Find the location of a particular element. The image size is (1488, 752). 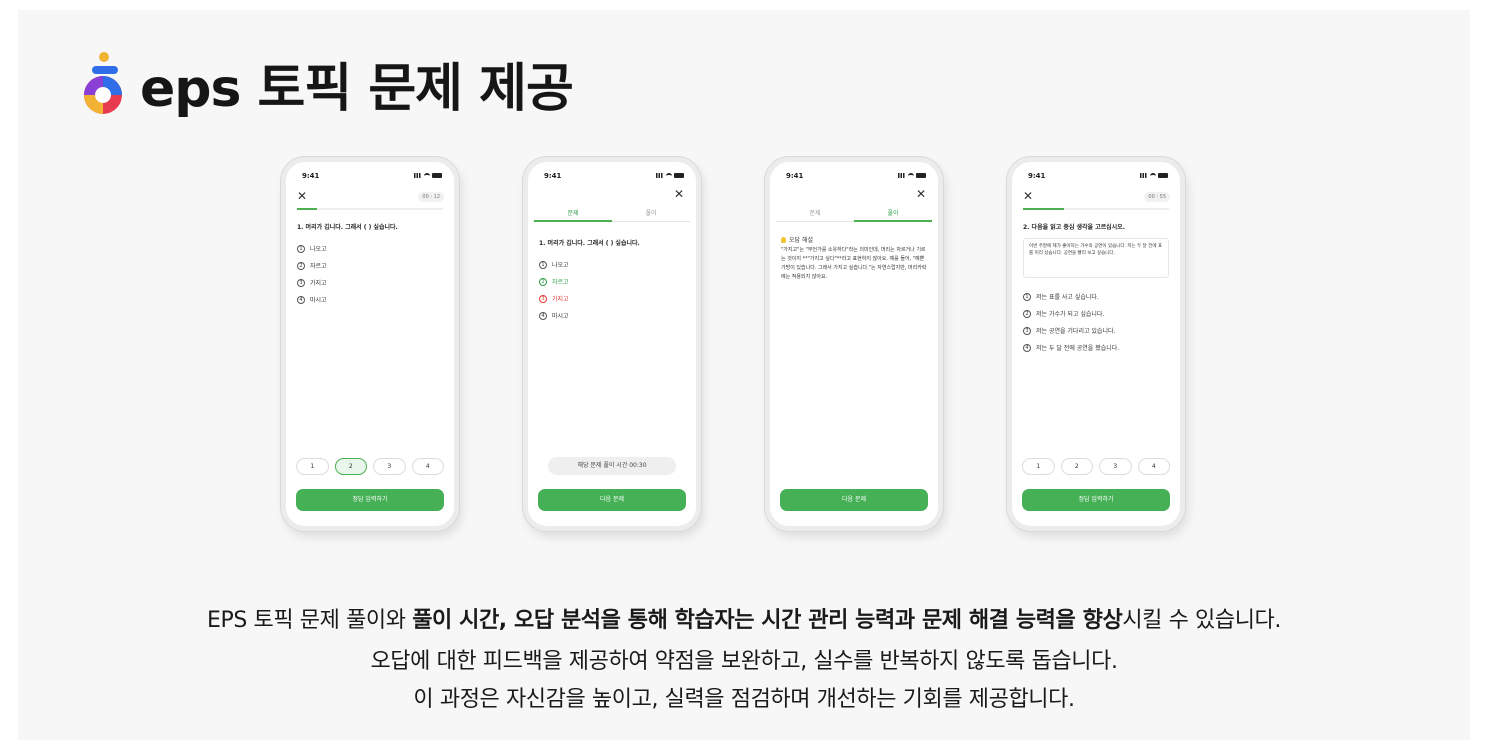

option-3-wrong: 3 가지고 is located at coordinates (554, 298).